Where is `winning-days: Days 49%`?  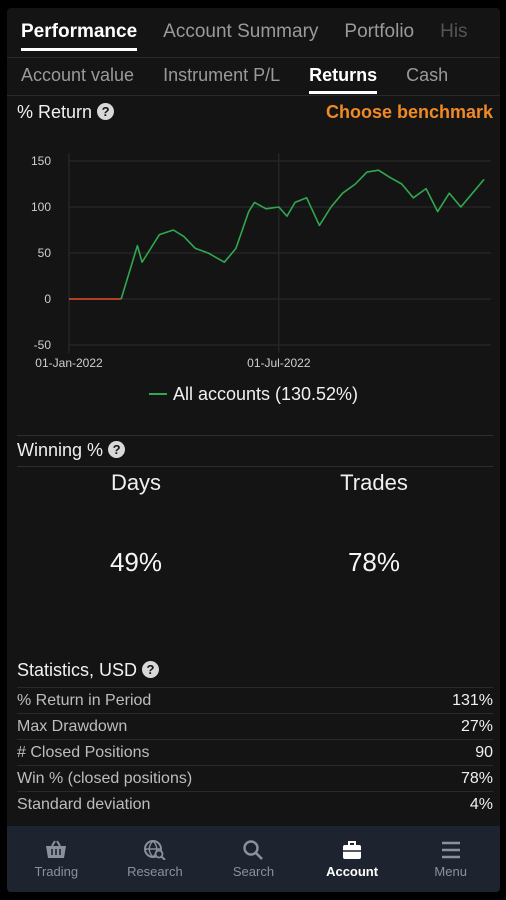
winning-days: Days 49% is located at coordinates (136, 524).